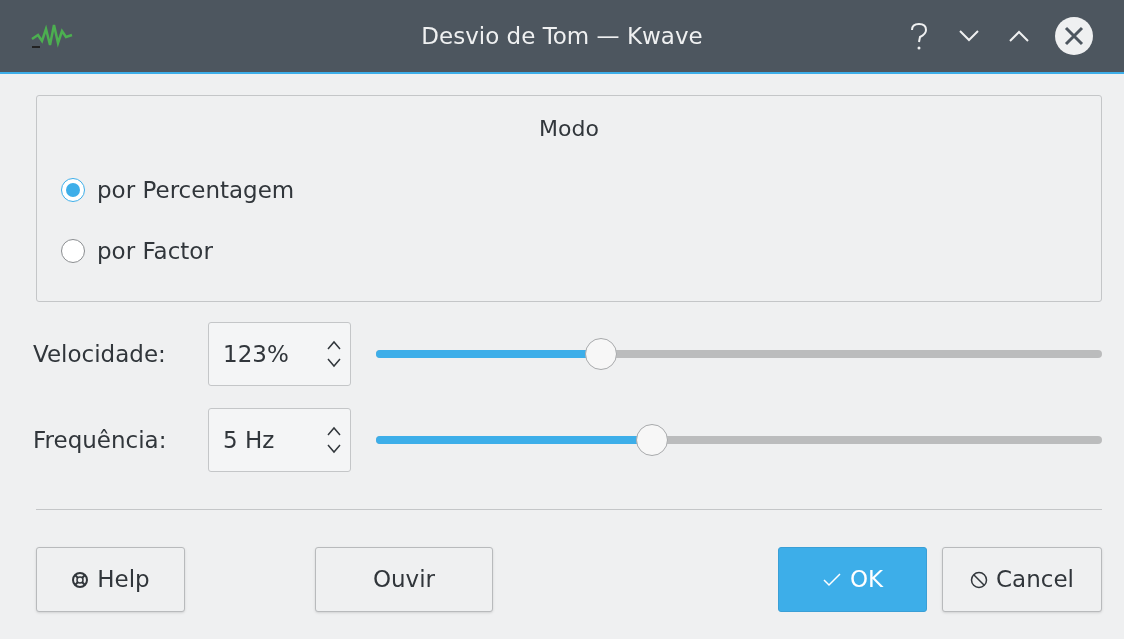  I want to click on window-title: Desvio de Tom — Kwave, so click(562, 36).